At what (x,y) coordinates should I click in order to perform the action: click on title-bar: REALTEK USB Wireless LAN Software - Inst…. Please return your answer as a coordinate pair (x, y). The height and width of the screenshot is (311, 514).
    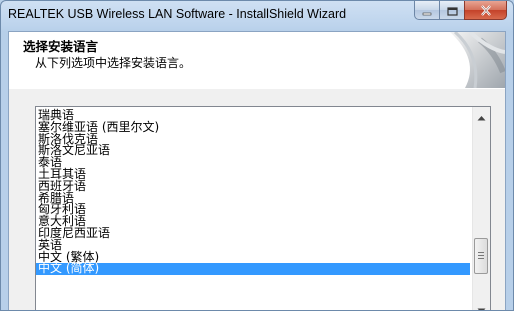
    Looking at the image, I should click on (257, 16).